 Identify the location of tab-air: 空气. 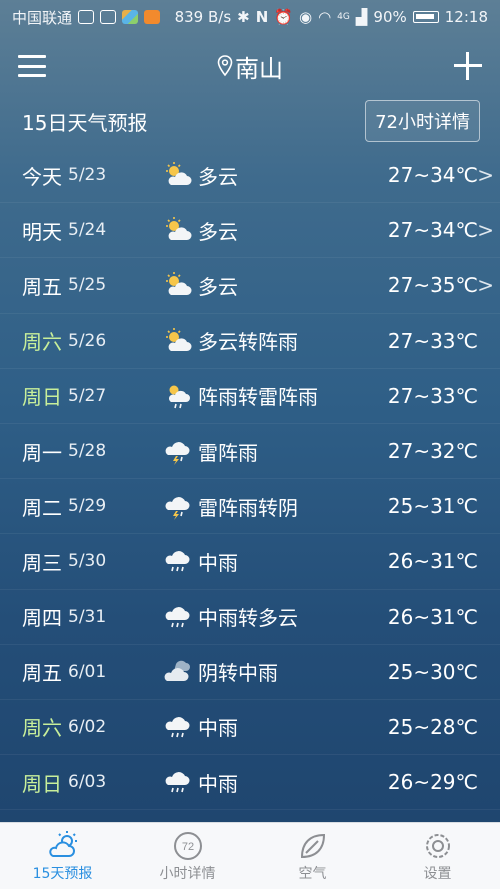
(313, 856).